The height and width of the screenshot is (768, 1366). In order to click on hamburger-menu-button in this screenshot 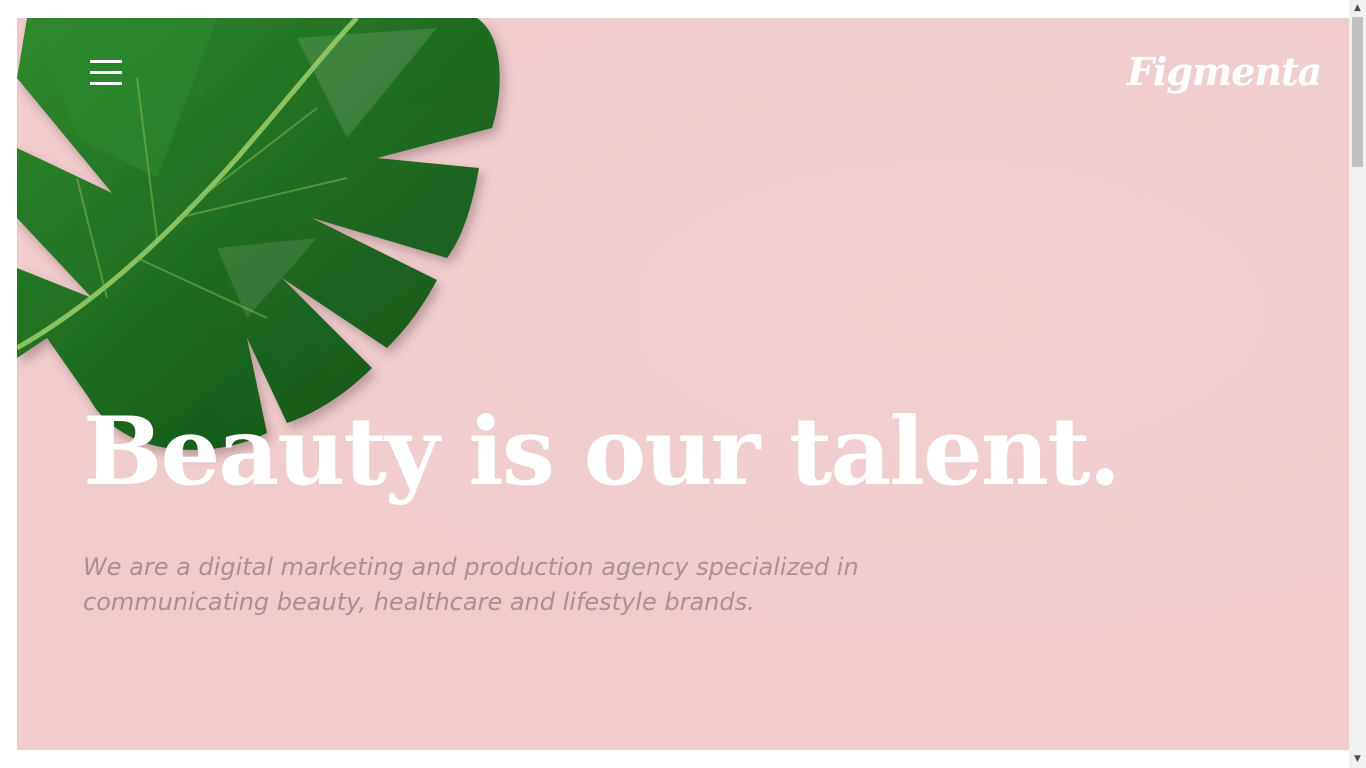, I will do `click(107, 74)`.